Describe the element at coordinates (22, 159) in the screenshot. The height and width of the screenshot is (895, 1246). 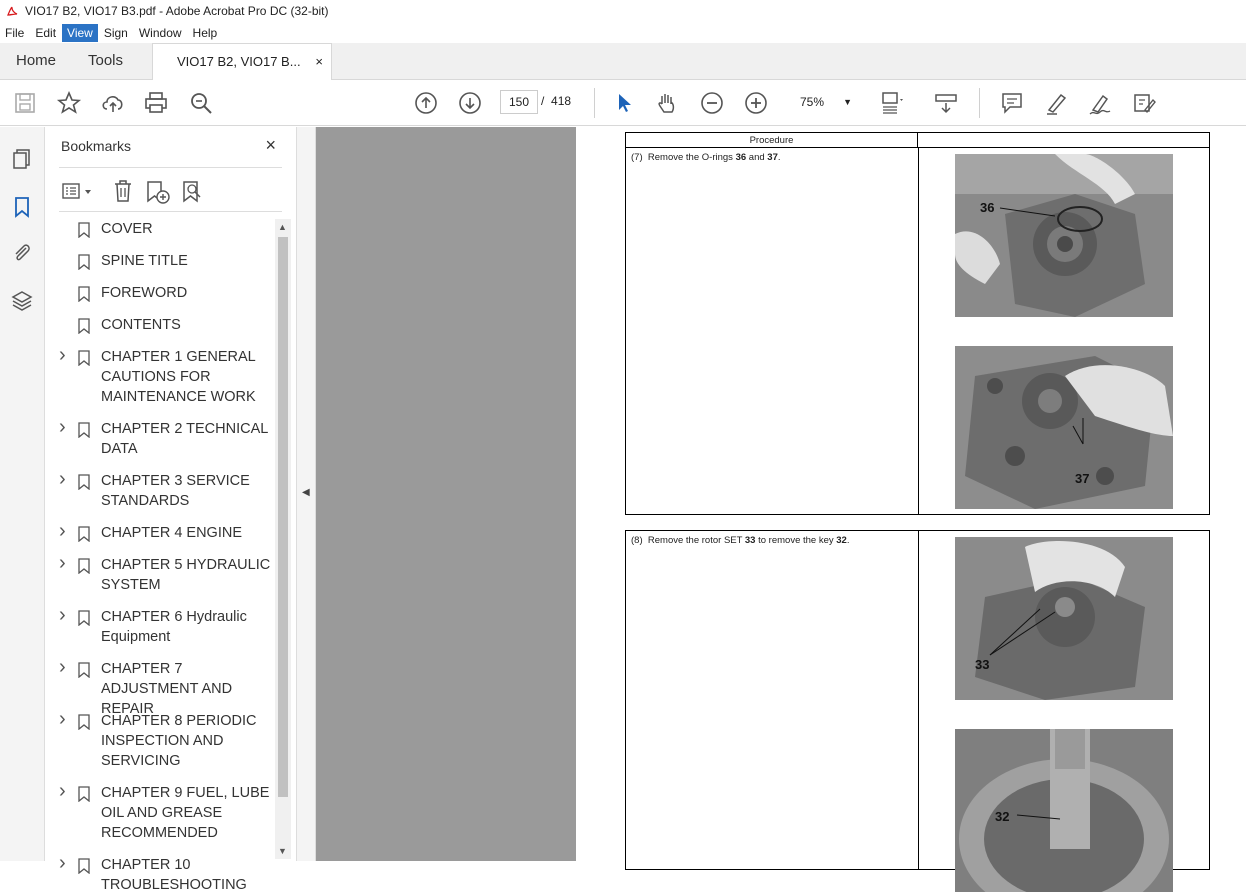
I see `page-thumbnails-icon` at that location.